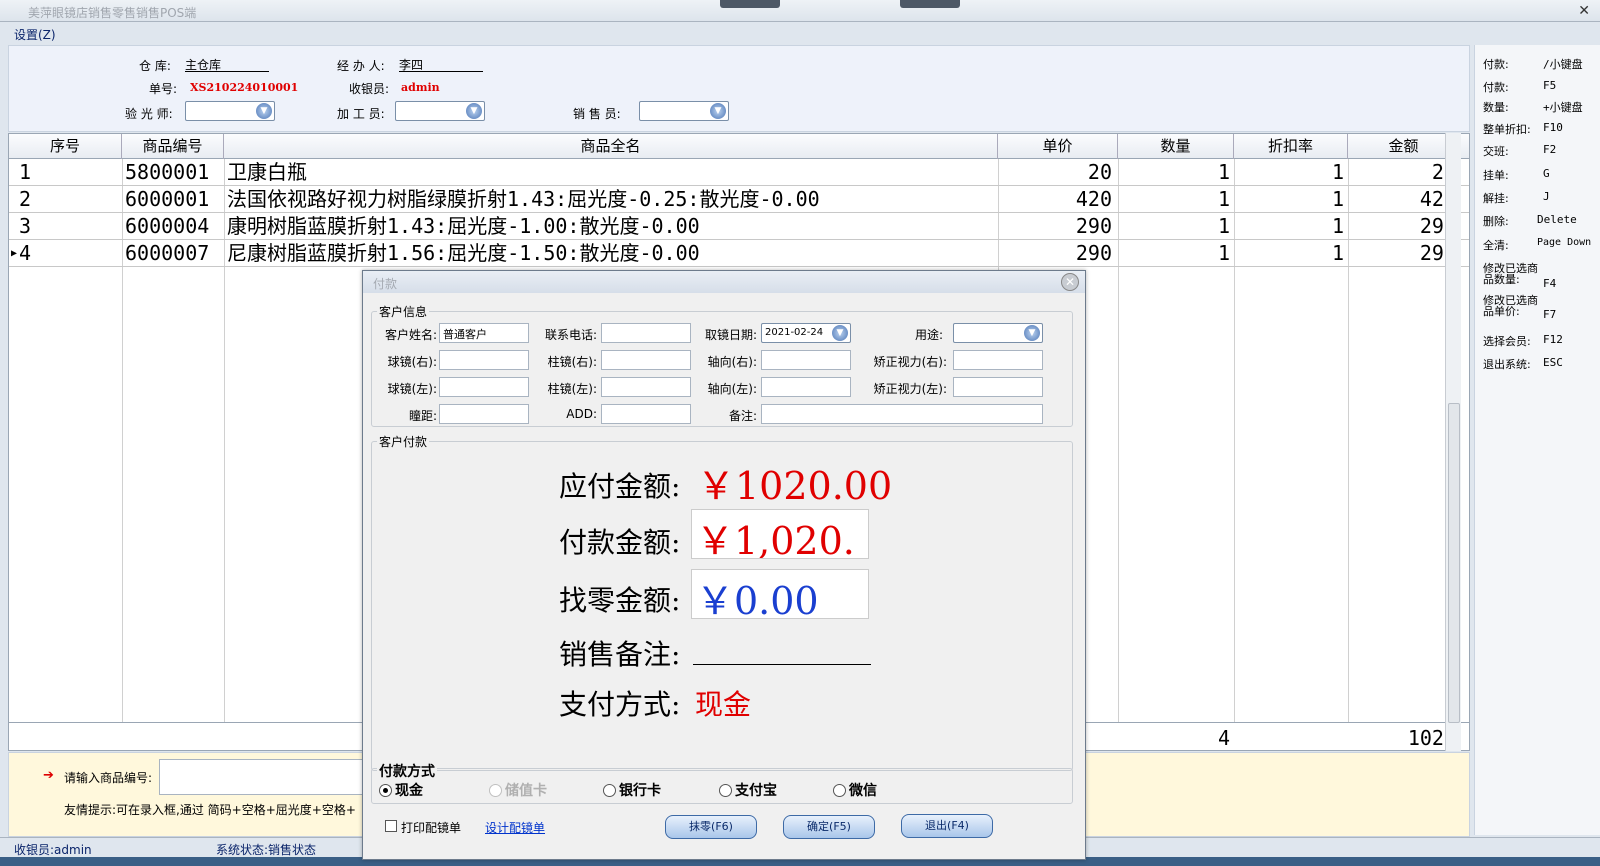 The image size is (1600, 866). Describe the element at coordinates (829, 827) in the screenshot. I see `confirm-button: 确定(F5)` at that location.